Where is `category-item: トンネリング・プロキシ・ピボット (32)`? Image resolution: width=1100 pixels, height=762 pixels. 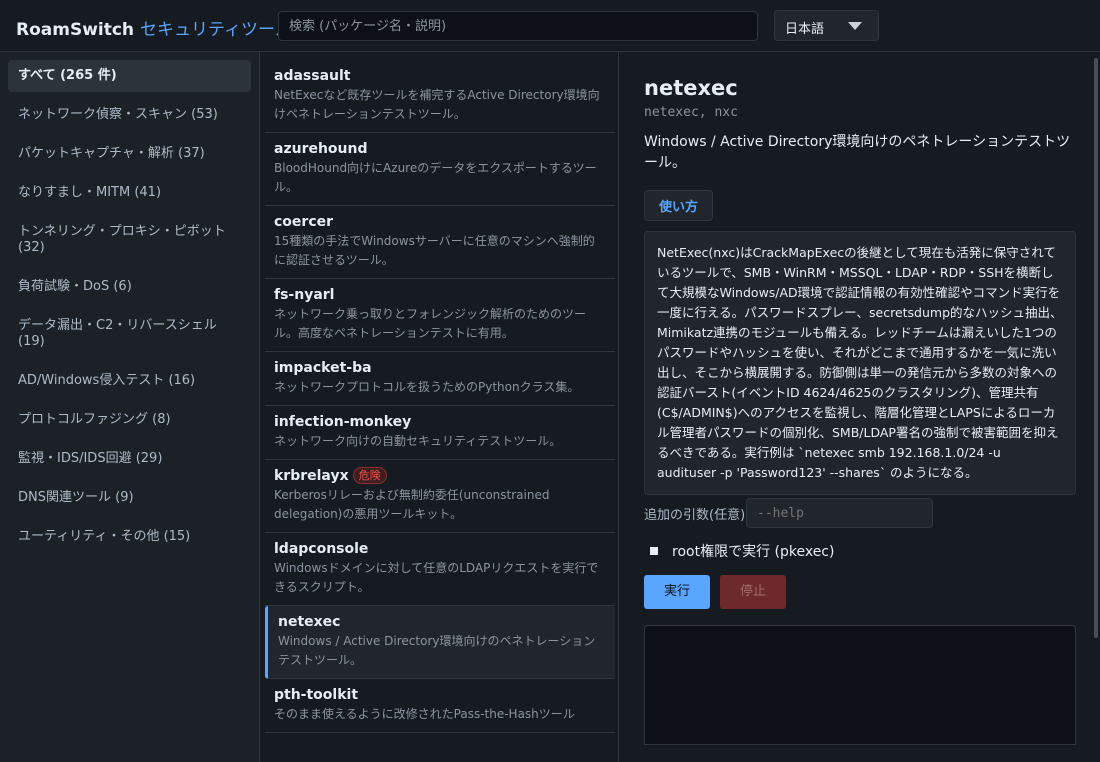 category-item: トンネリング・プロキシ・ピボット (32) is located at coordinates (129, 240).